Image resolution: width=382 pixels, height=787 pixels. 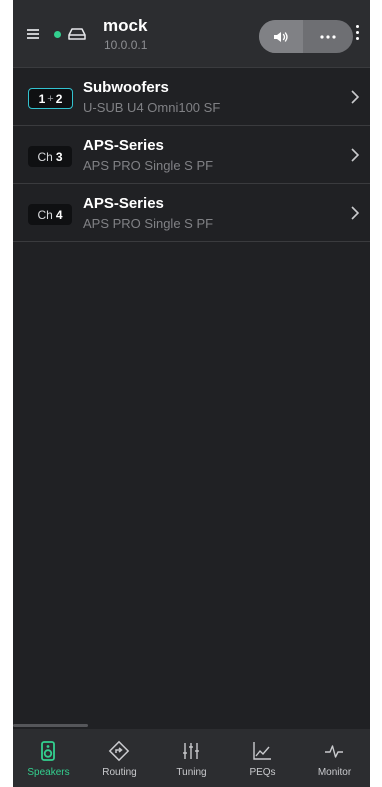 I want to click on nav-tab-monitor: Monitor, so click(x=334, y=758).